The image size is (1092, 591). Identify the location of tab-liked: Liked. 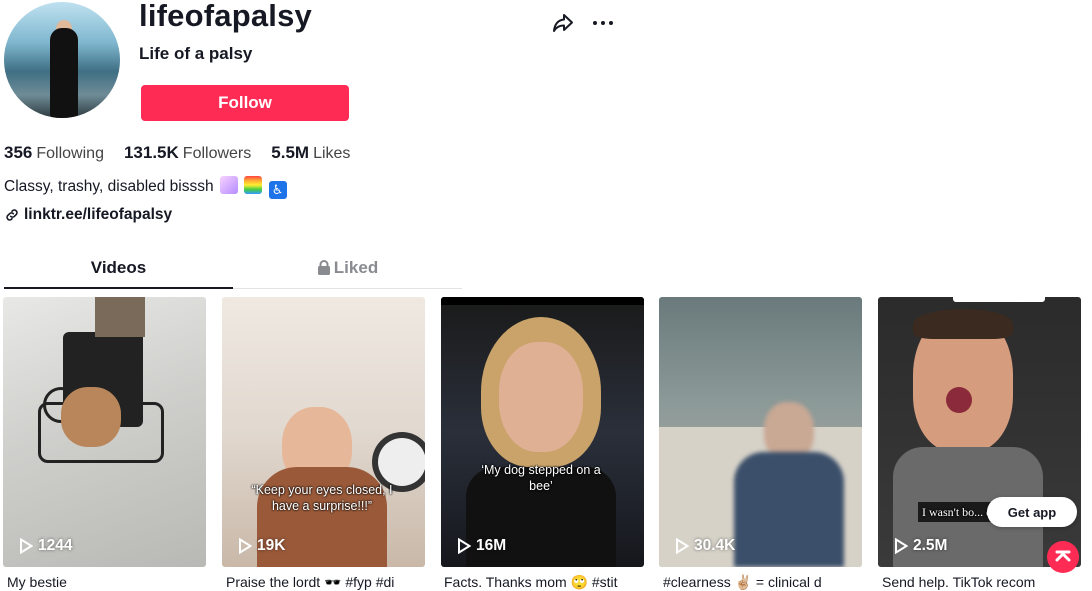
(347, 270).